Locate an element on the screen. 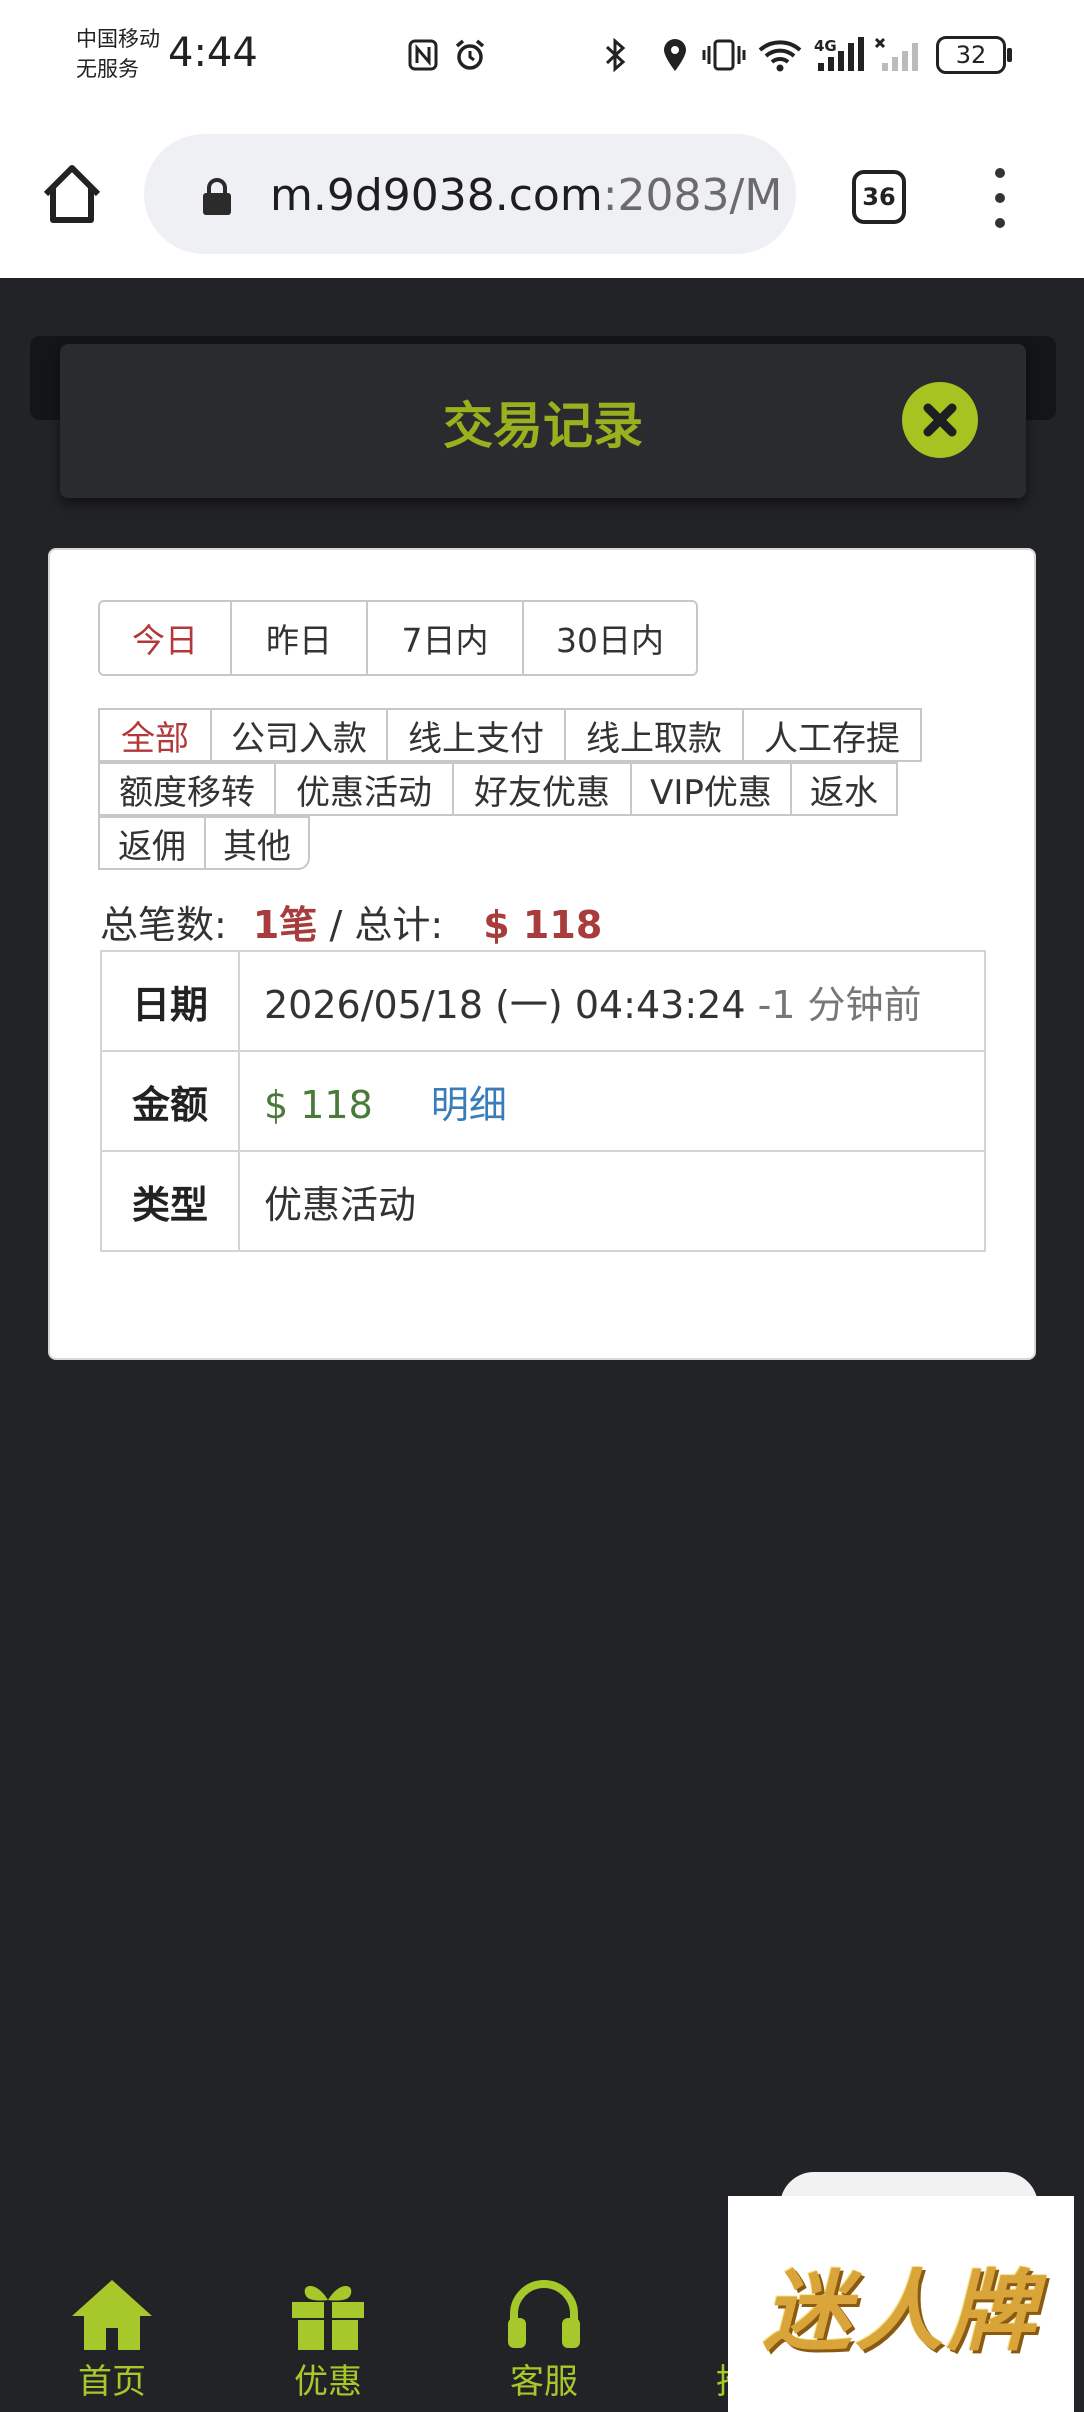 This screenshot has height=2412, width=1084. nav-support: 客服 is located at coordinates (544, 2339).